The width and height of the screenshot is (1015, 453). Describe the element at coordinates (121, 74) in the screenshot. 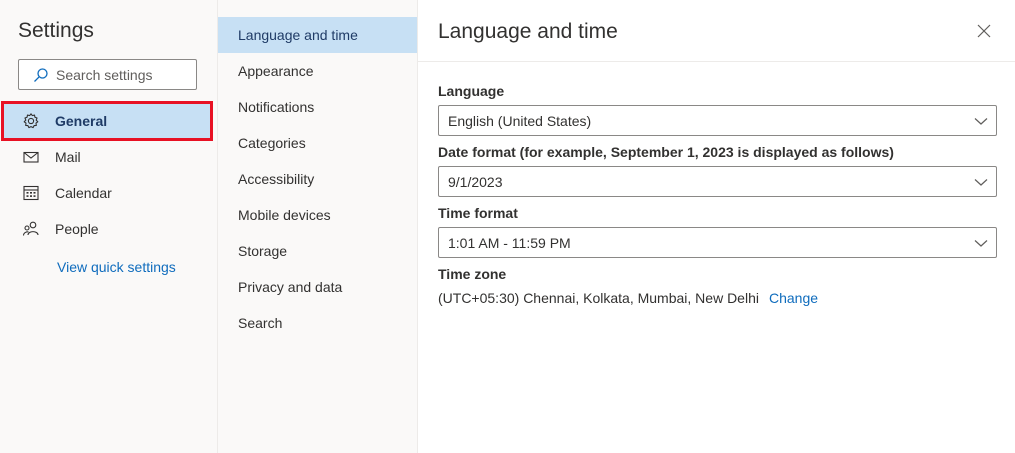

I see `search-input` at that location.